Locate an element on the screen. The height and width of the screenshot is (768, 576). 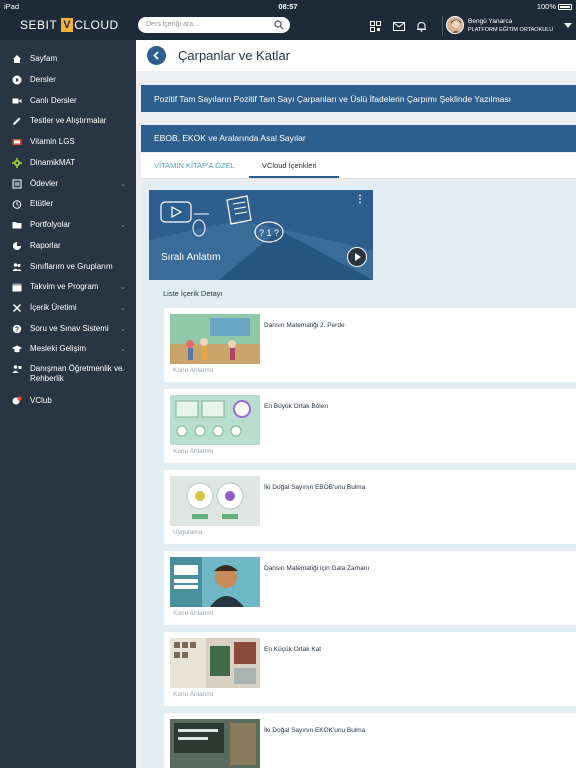
video-card: ? 1 ? ⋮ Sıralı Anlatım is located at coordinates (261, 235).